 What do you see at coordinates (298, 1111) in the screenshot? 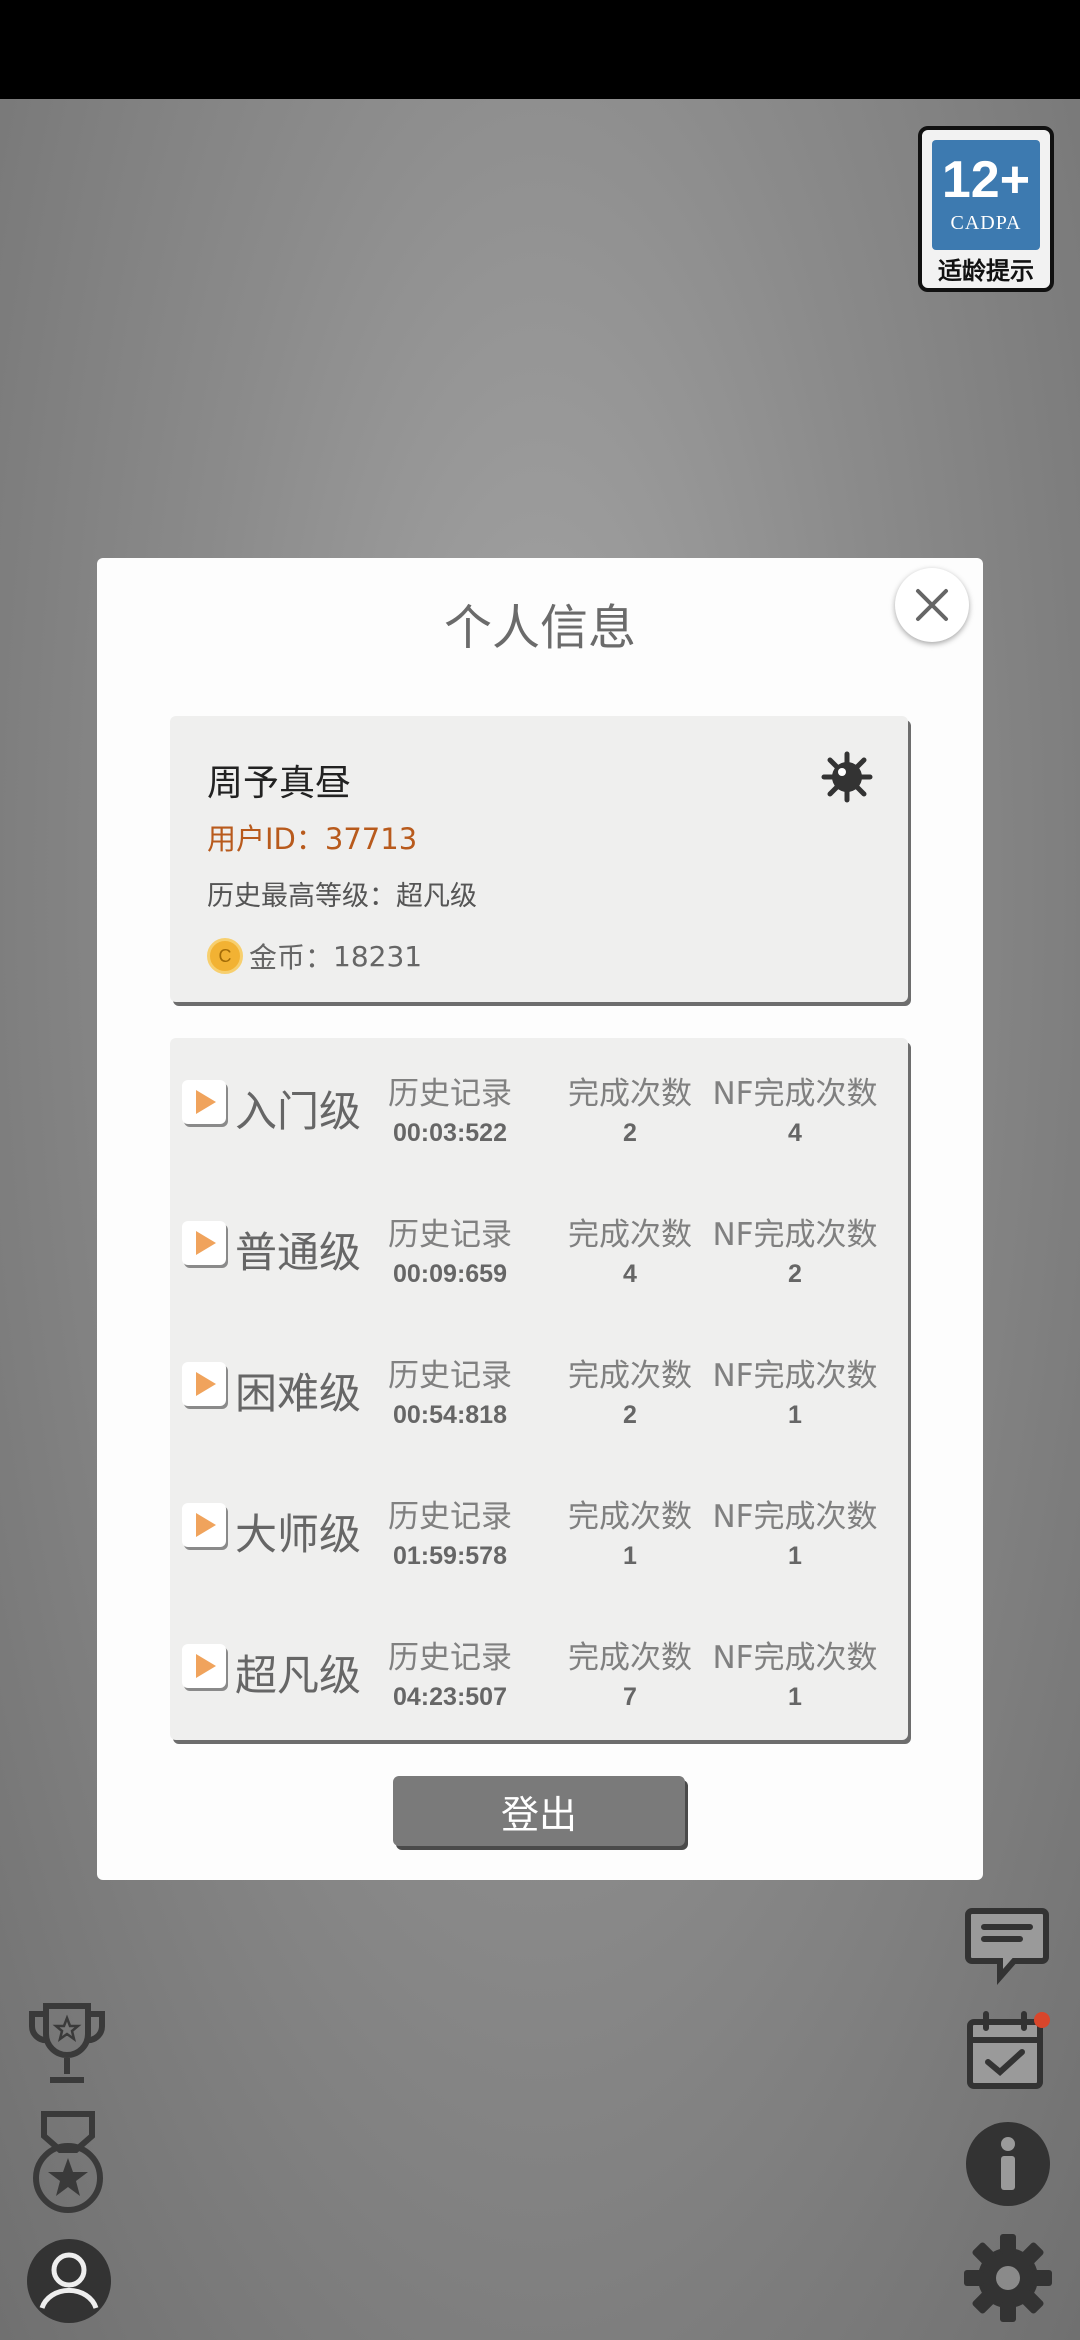
I see `level-name: 入门级` at bounding box center [298, 1111].